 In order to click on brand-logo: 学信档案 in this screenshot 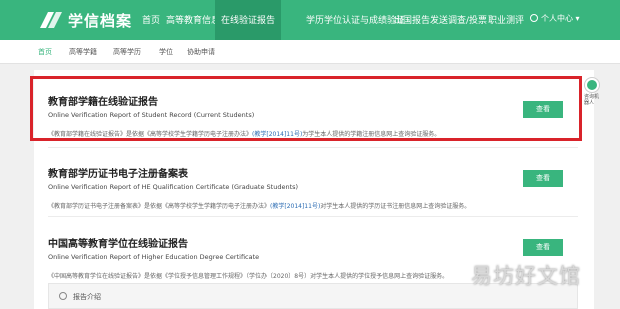, I will do `click(93, 20)`.